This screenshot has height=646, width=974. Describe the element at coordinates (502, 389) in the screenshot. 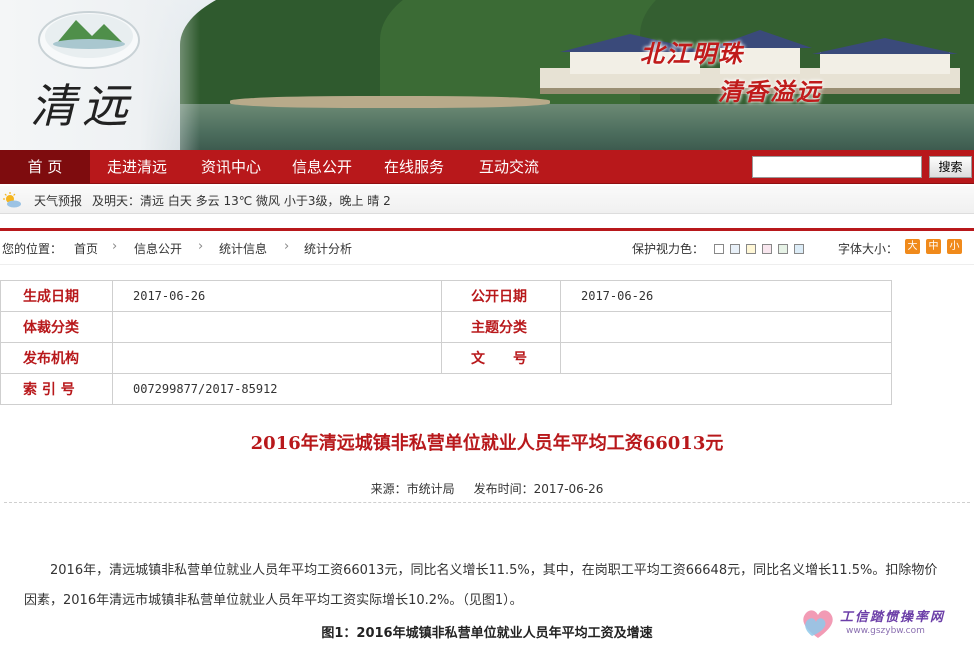

I see `index-value: 007299877/2017-85912` at that location.